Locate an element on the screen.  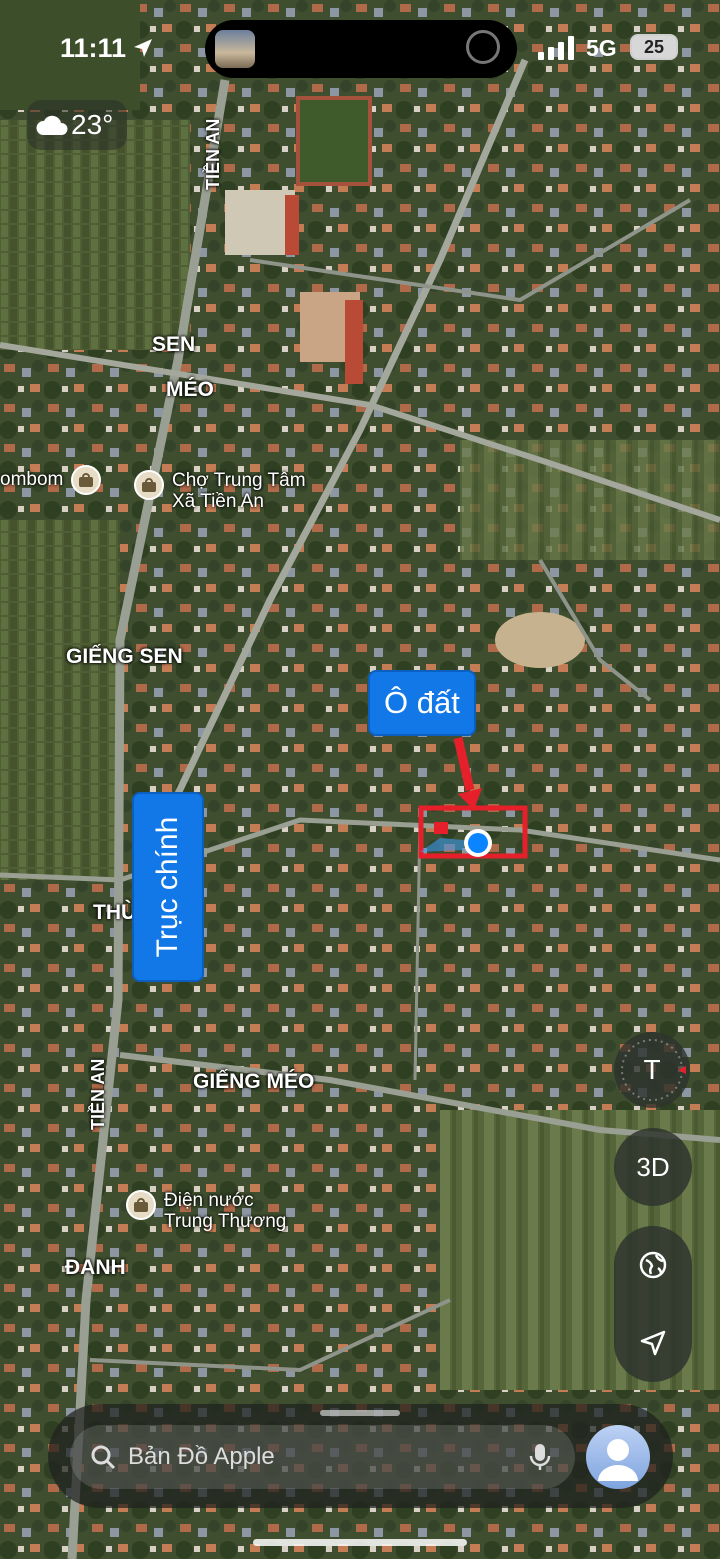
temperature: 23° is located at coordinates (92, 124).